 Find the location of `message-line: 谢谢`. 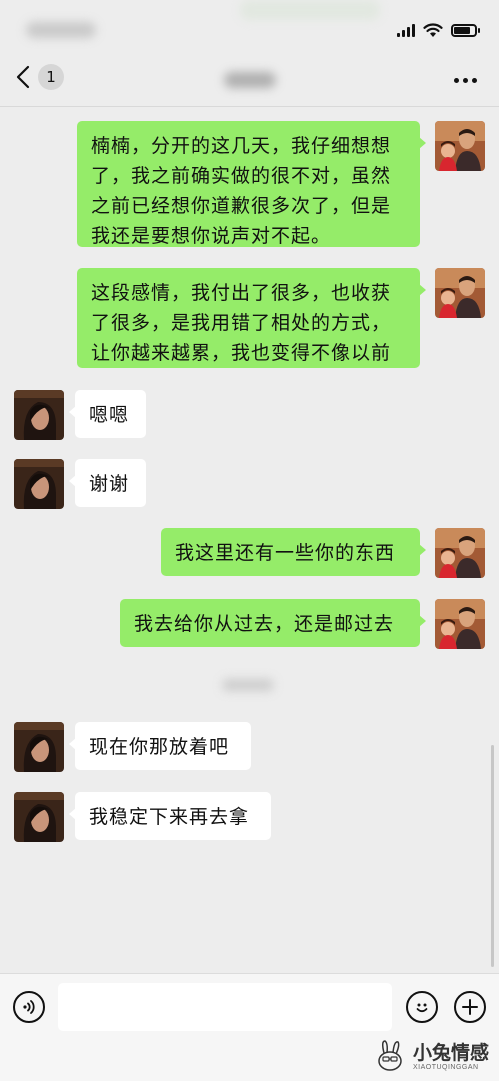

message-line: 谢谢 is located at coordinates (109, 484).